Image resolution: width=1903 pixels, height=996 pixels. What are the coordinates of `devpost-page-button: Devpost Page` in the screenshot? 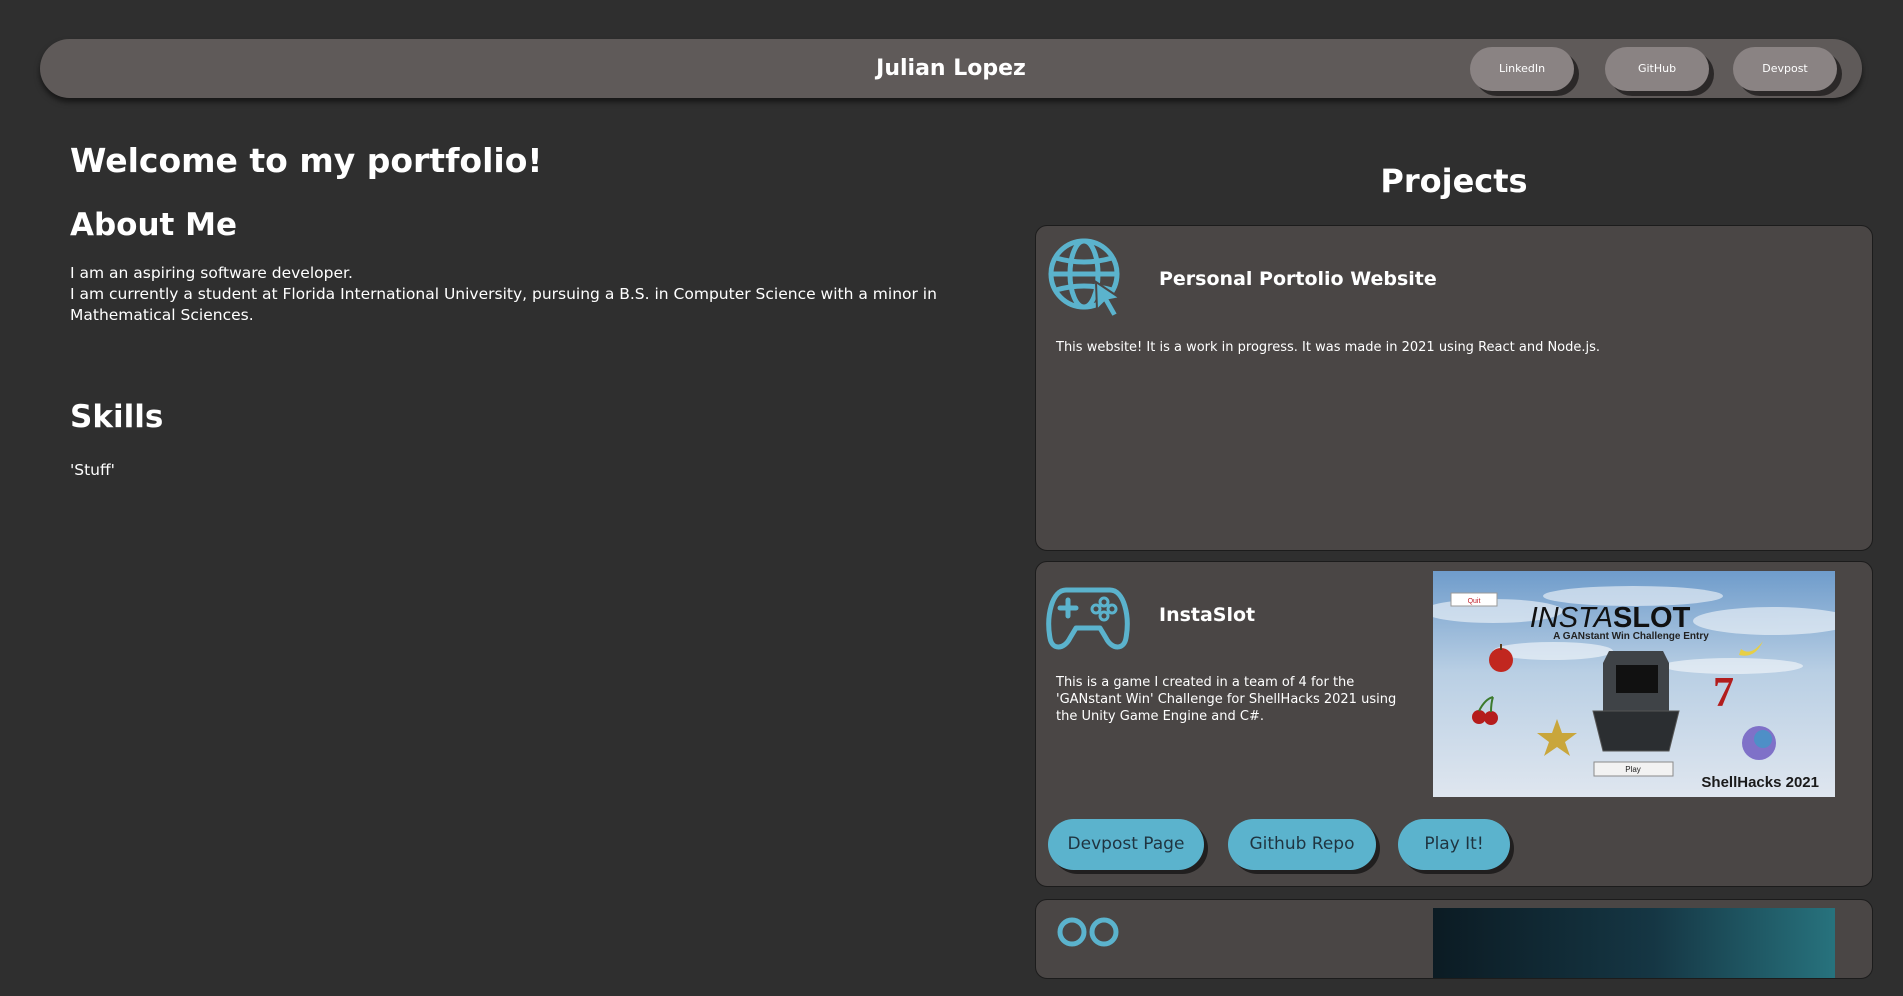 It's located at (1126, 844).